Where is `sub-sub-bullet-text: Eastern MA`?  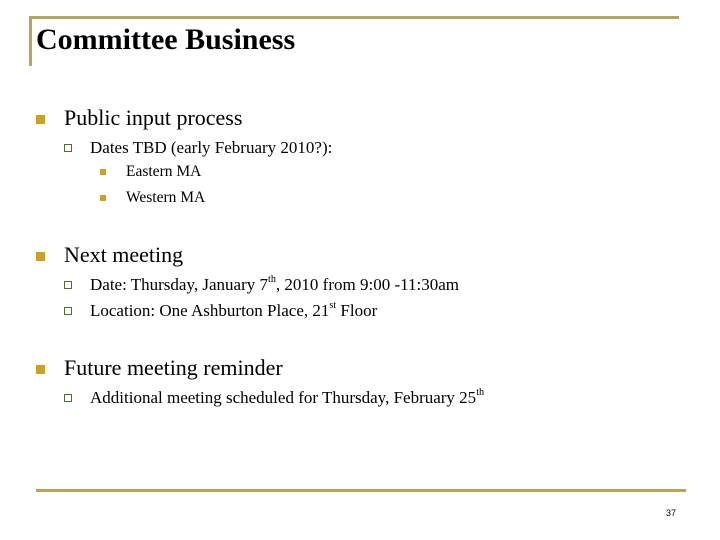 sub-sub-bullet-text: Eastern MA is located at coordinates (164, 171).